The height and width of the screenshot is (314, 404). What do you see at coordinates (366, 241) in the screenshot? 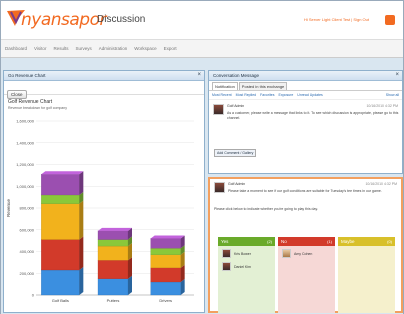
I see `poll-column-header: Maybe (0)` at bounding box center [366, 241].